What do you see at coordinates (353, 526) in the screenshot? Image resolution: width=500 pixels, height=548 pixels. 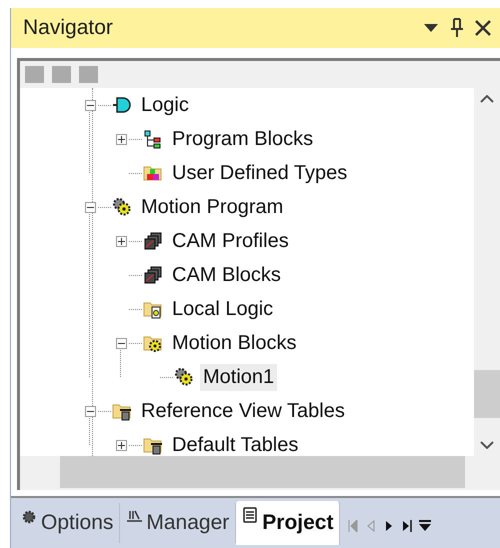 I see `skip-start-icon` at bounding box center [353, 526].